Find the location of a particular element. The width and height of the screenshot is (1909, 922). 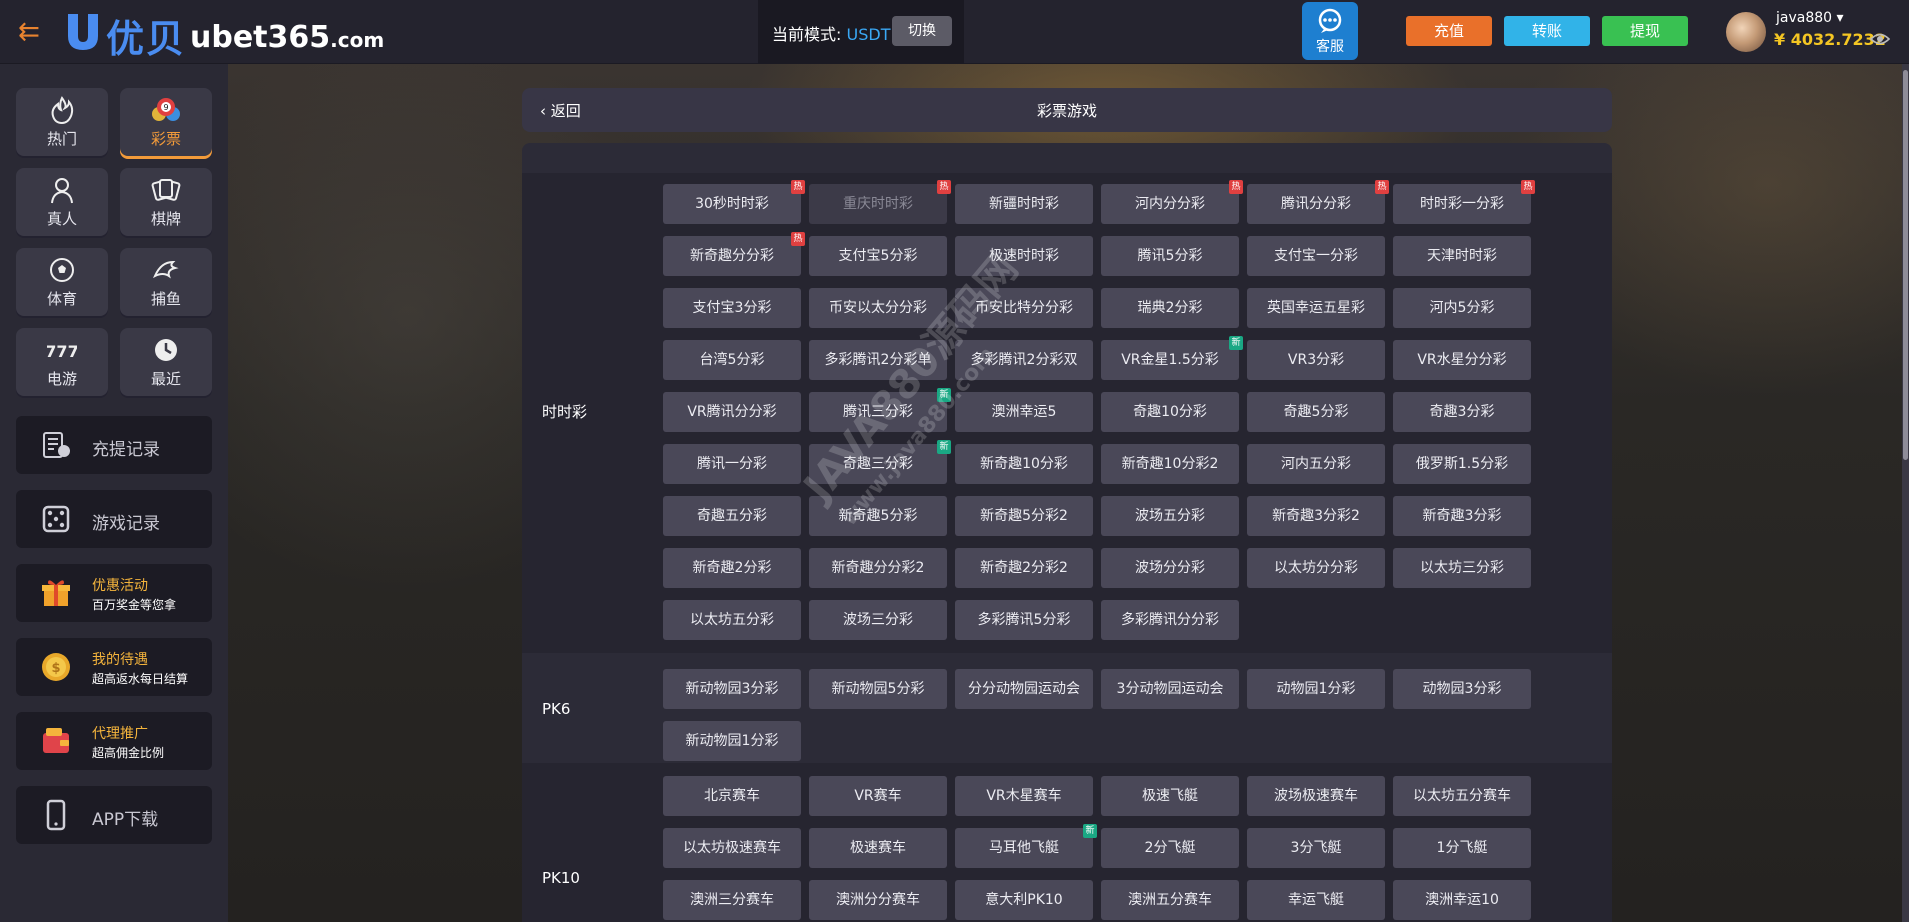

game-button: 奇趣五分彩 is located at coordinates (732, 516).